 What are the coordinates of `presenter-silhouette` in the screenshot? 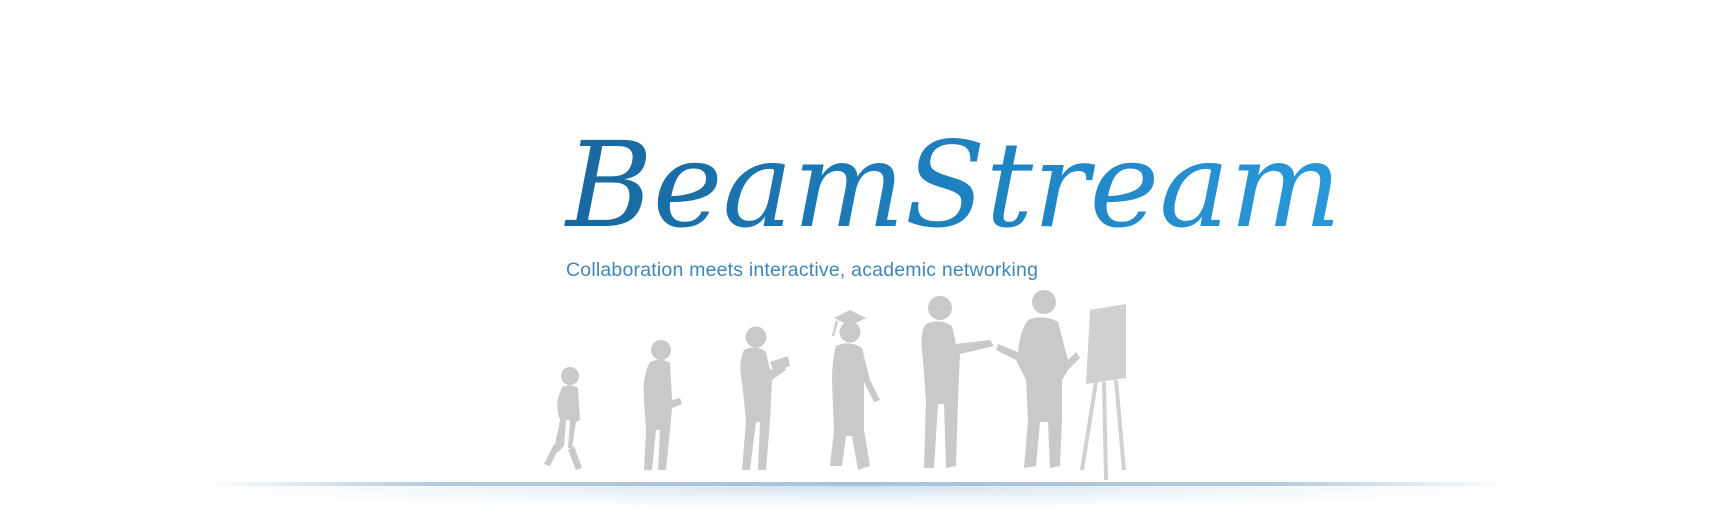 It's located at (1038, 379).